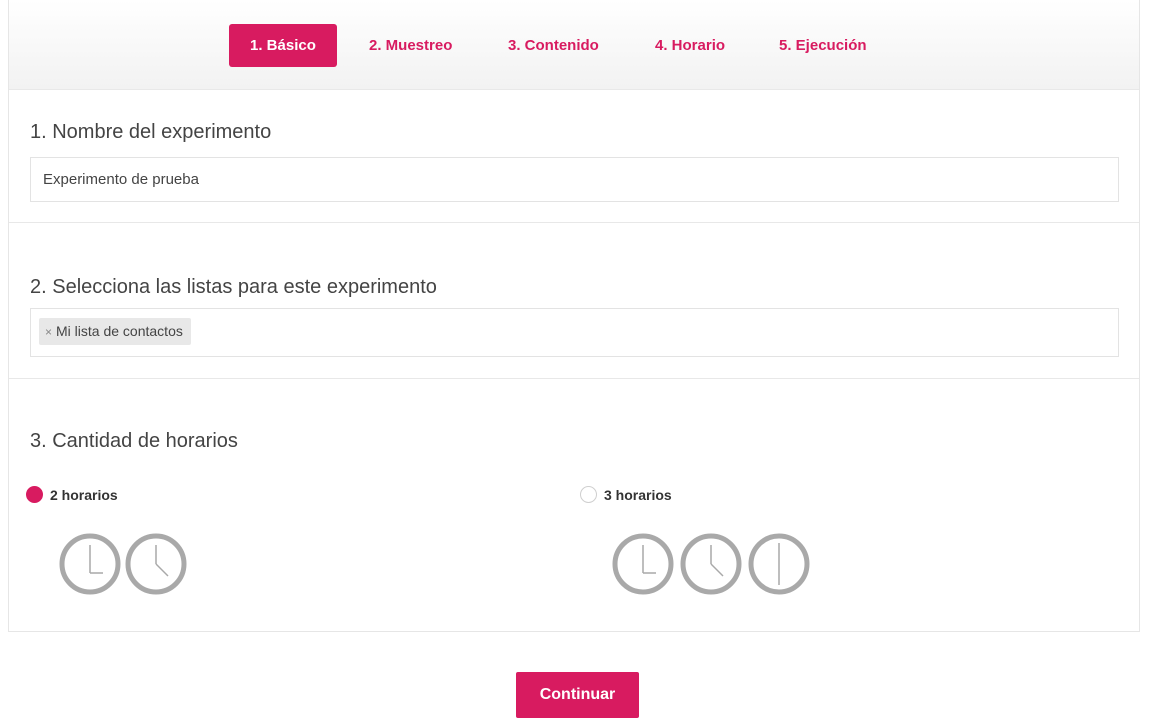 The image size is (1156, 728). I want to click on option-2-horarios: 2 horarios, so click(72, 497).